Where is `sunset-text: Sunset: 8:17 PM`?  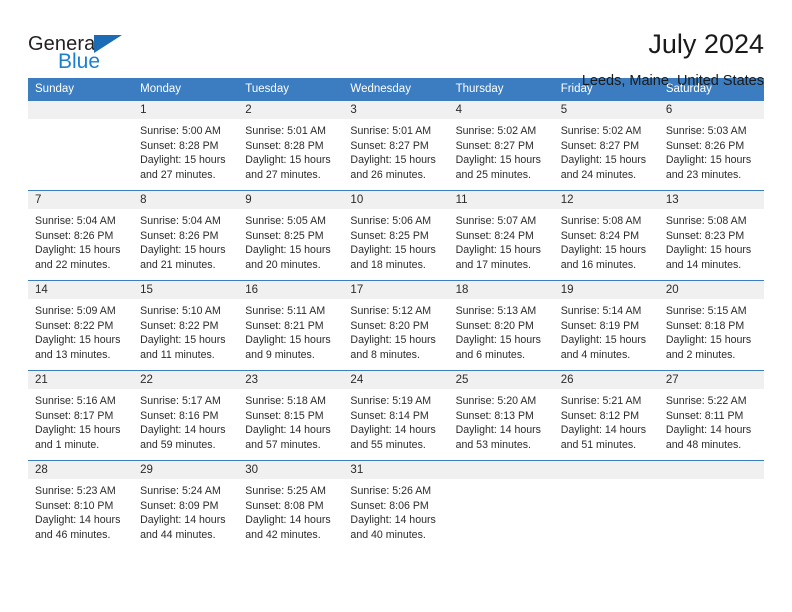 sunset-text: Sunset: 8:17 PM is located at coordinates (74, 415).